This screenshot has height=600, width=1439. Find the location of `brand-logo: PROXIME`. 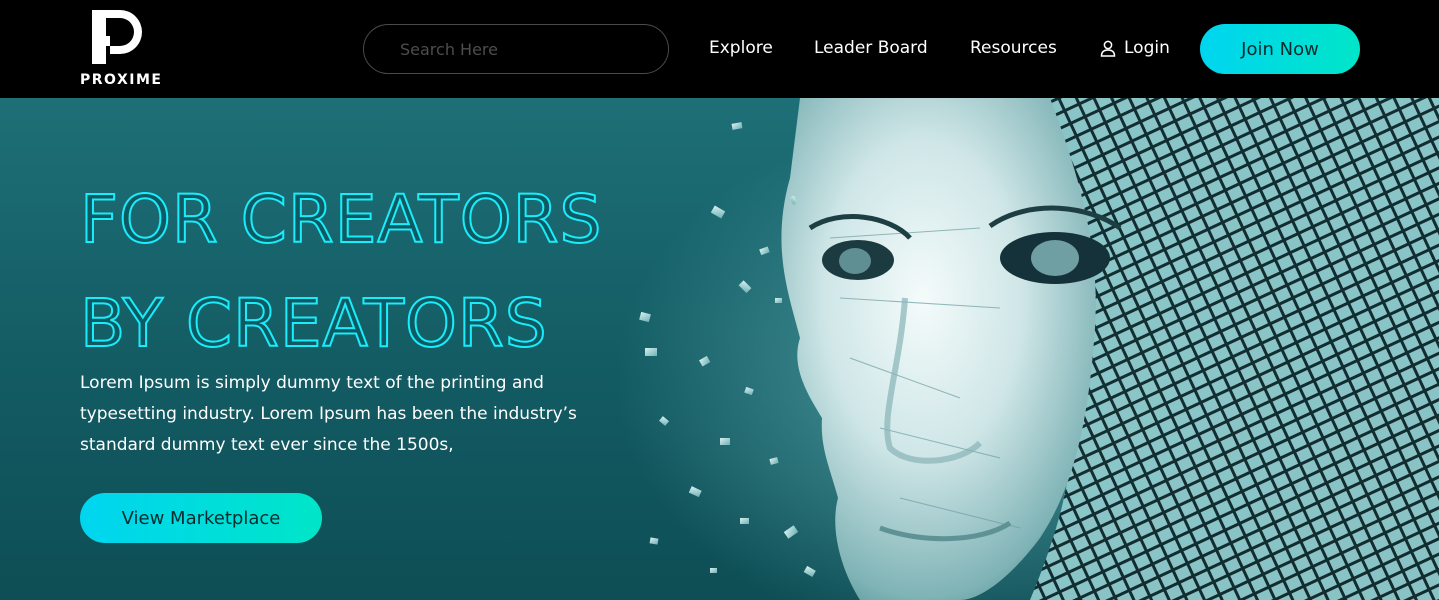

brand-logo: PROXIME is located at coordinates (125, 49).